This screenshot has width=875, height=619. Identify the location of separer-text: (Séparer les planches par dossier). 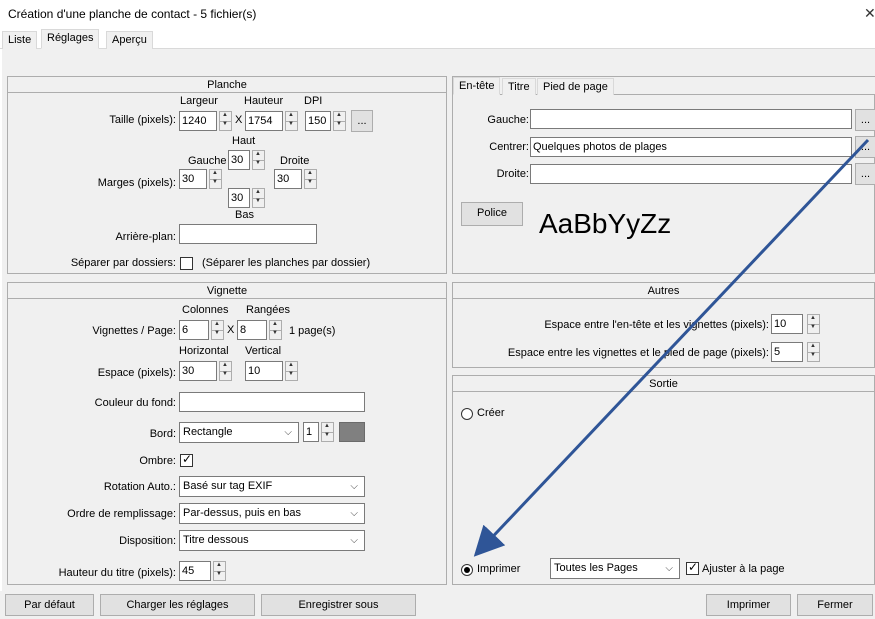
(286, 263).